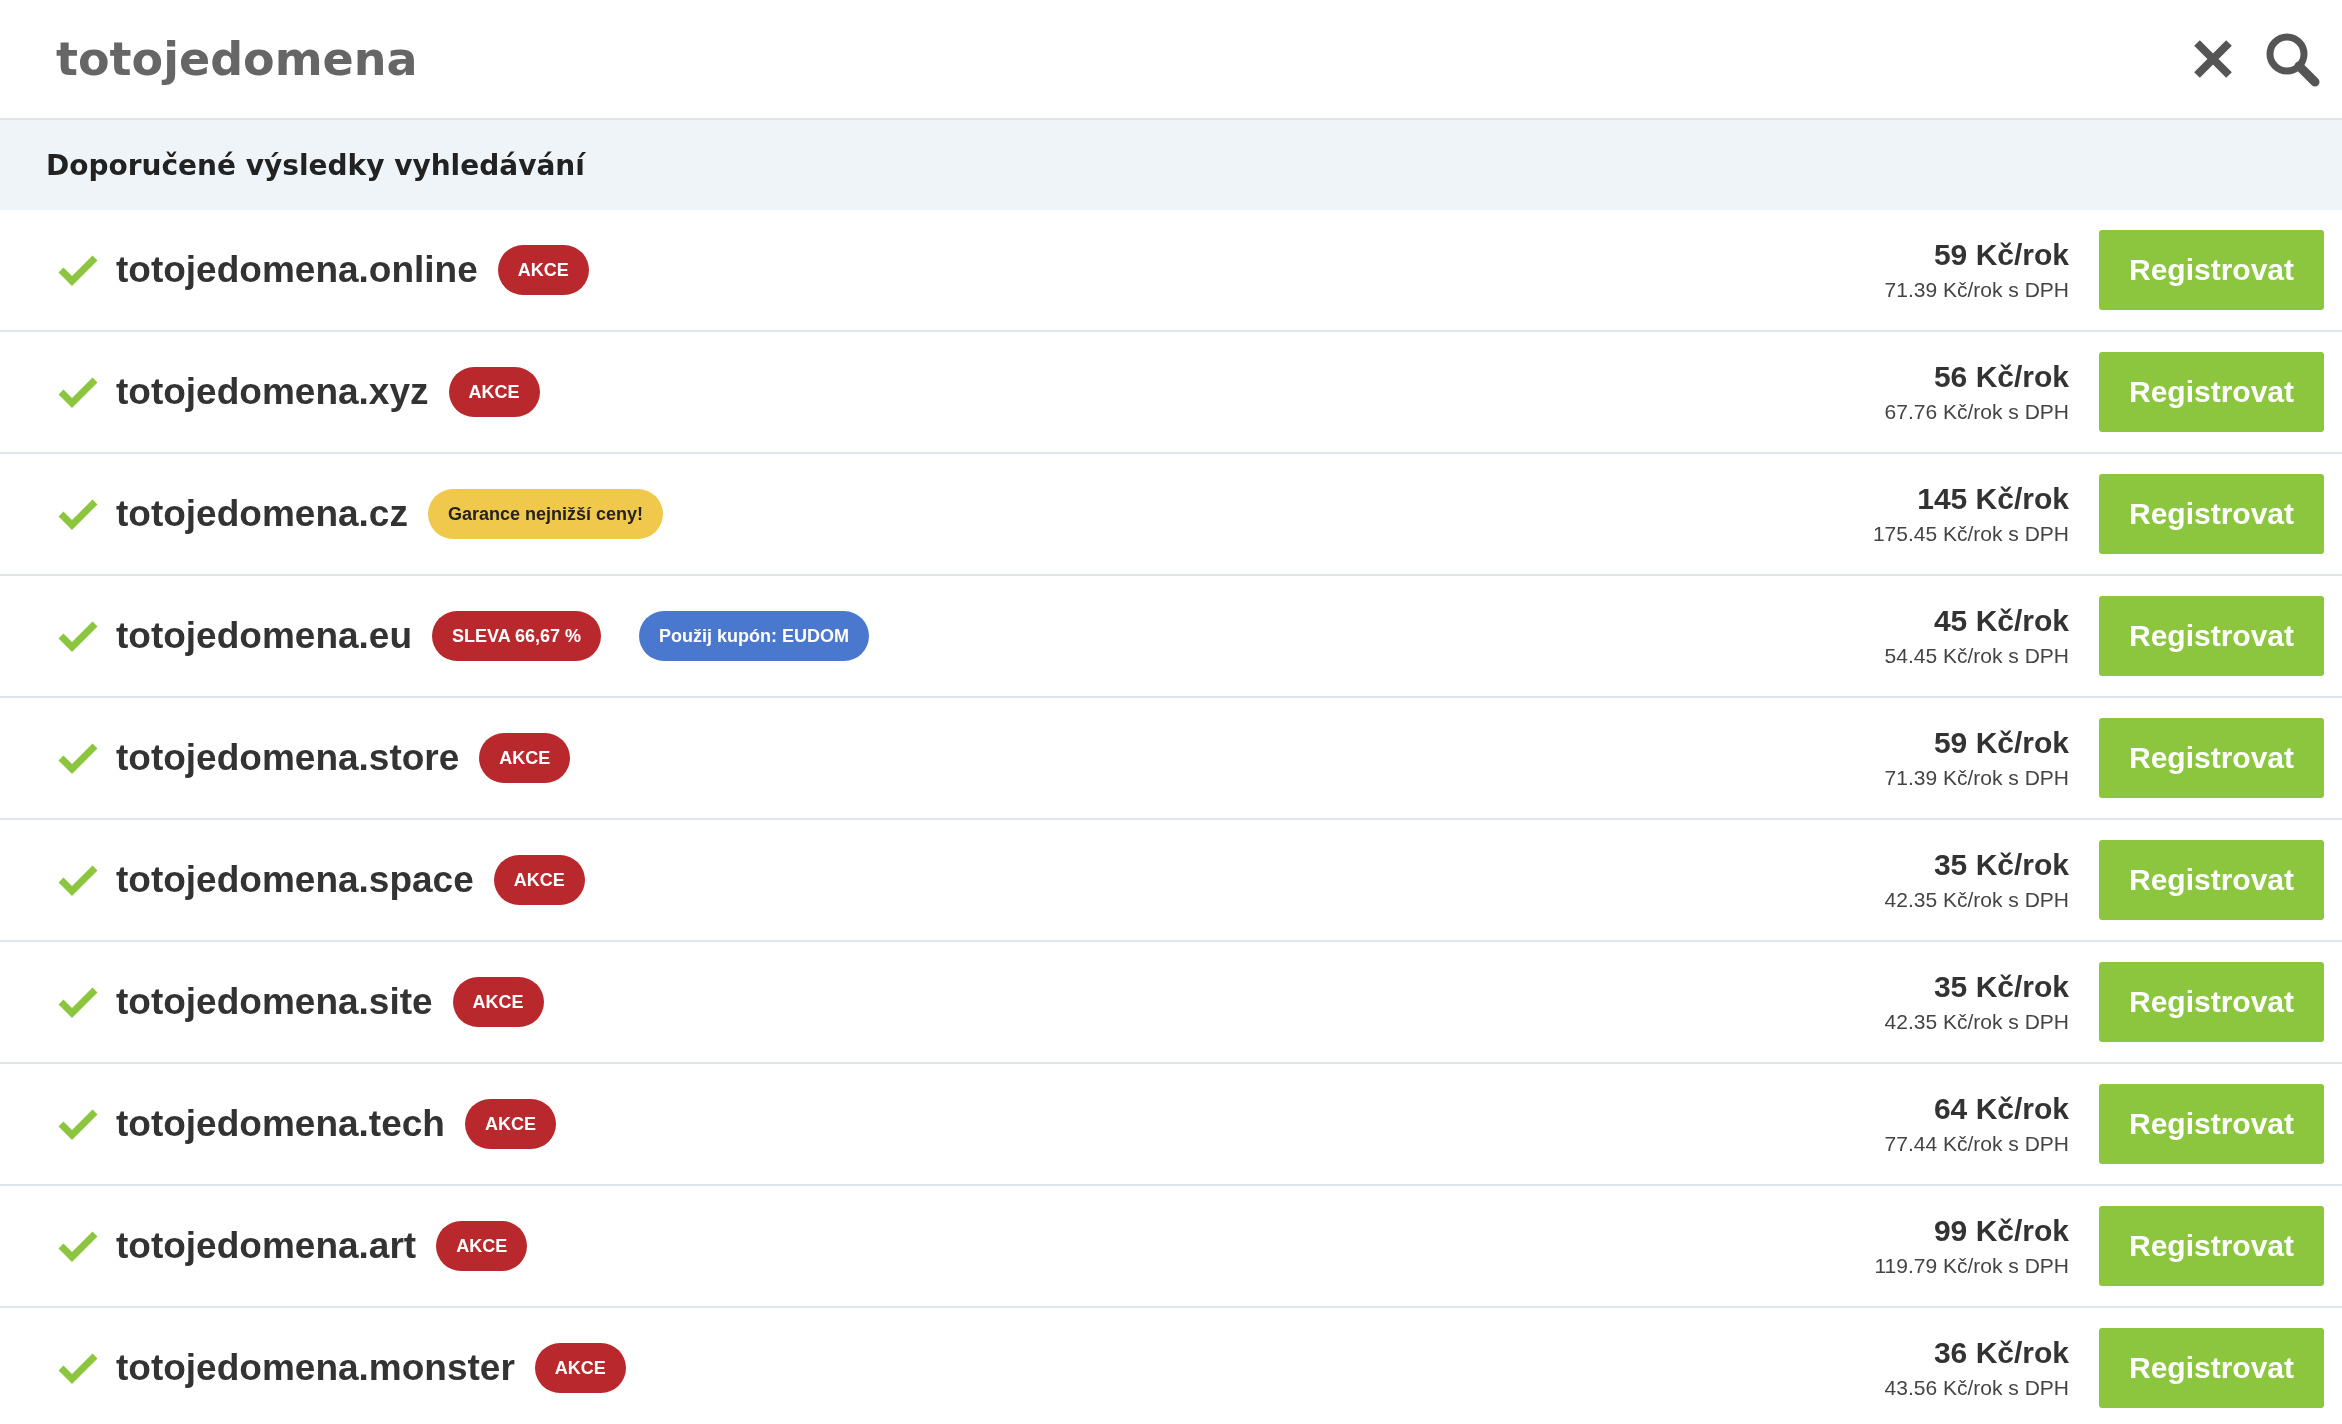 The image size is (2342, 1424). Describe the element at coordinates (1970, 534) in the screenshot. I see `price-with-vat: 175.45 Kč/rok s DPH` at that location.